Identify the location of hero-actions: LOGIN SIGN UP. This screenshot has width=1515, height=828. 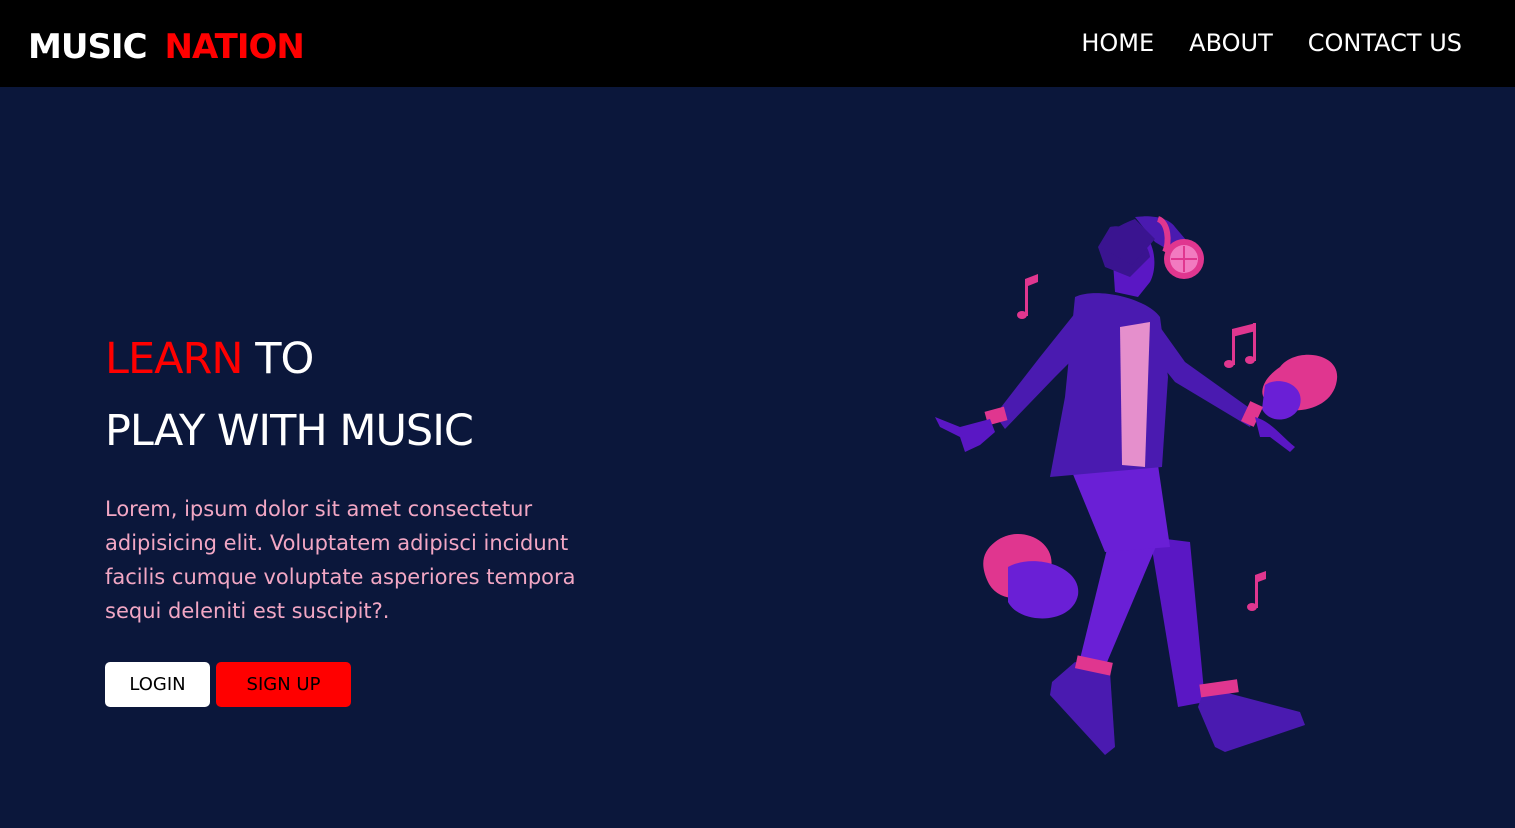
(228, 684).